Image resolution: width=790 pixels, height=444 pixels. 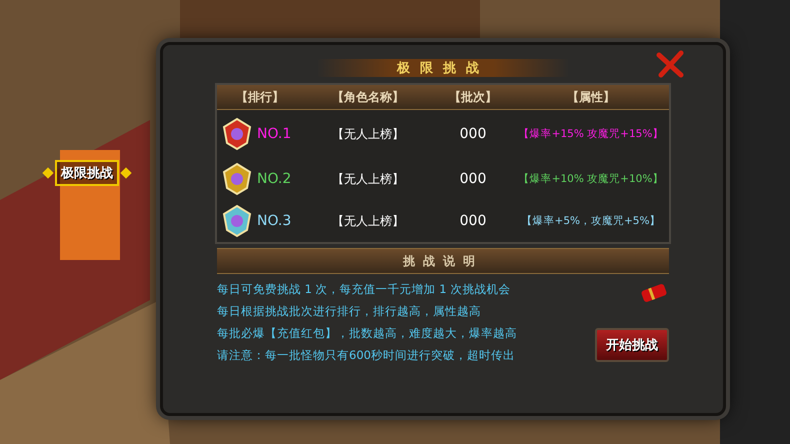 I want to click on column-header: 【排行】, so click(x=260, y=97).